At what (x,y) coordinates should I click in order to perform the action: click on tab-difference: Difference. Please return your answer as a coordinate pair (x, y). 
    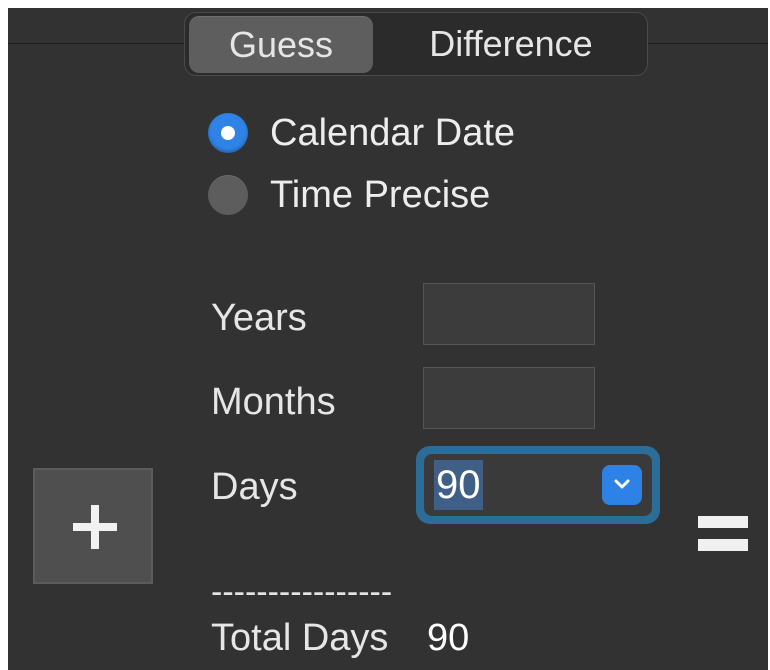
    Looking at the image, I should click on (511, 44).